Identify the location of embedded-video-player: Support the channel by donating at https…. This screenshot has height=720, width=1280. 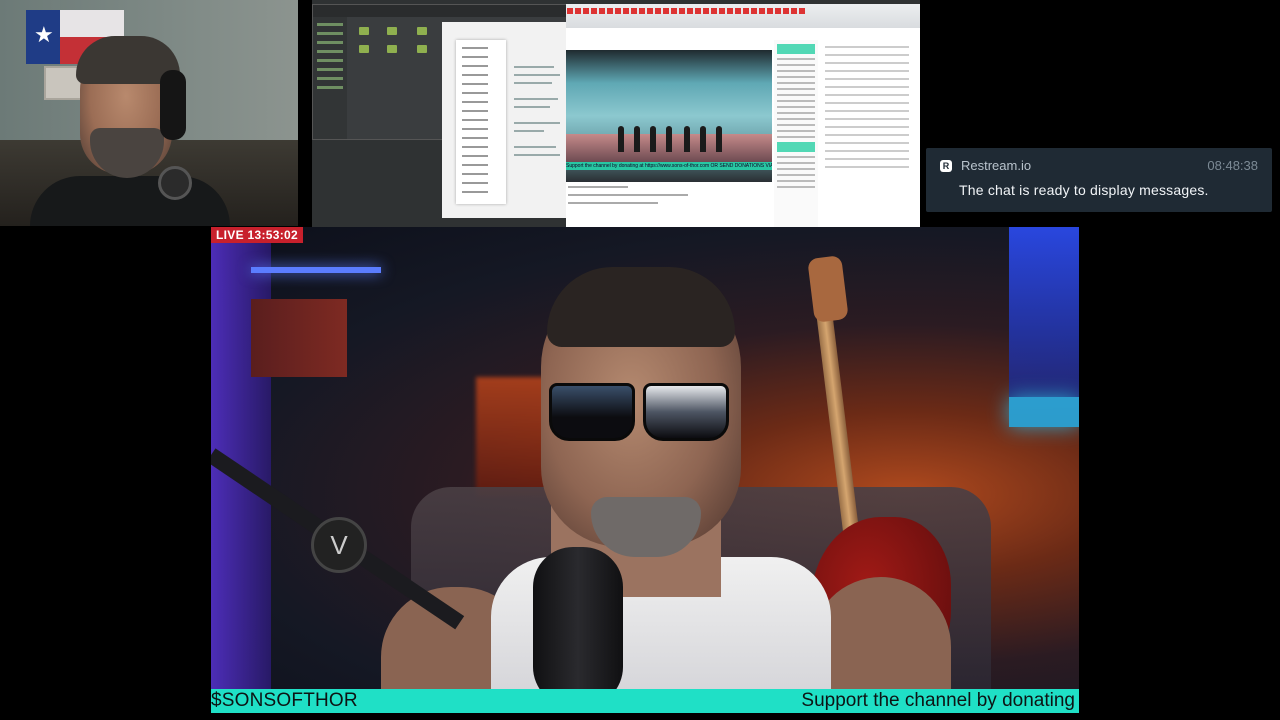
(669, 116).